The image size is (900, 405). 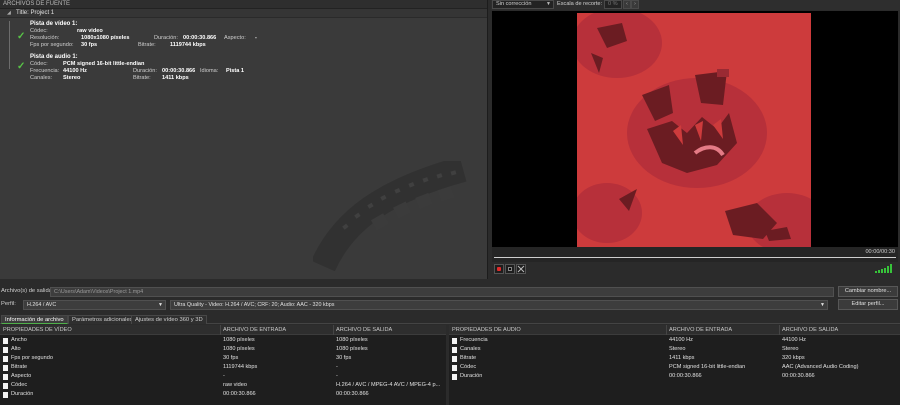 What do you see at coordinates (19, 385) in the screenshot?
I see `property-name: Códec` at bounding box center [19, 385].